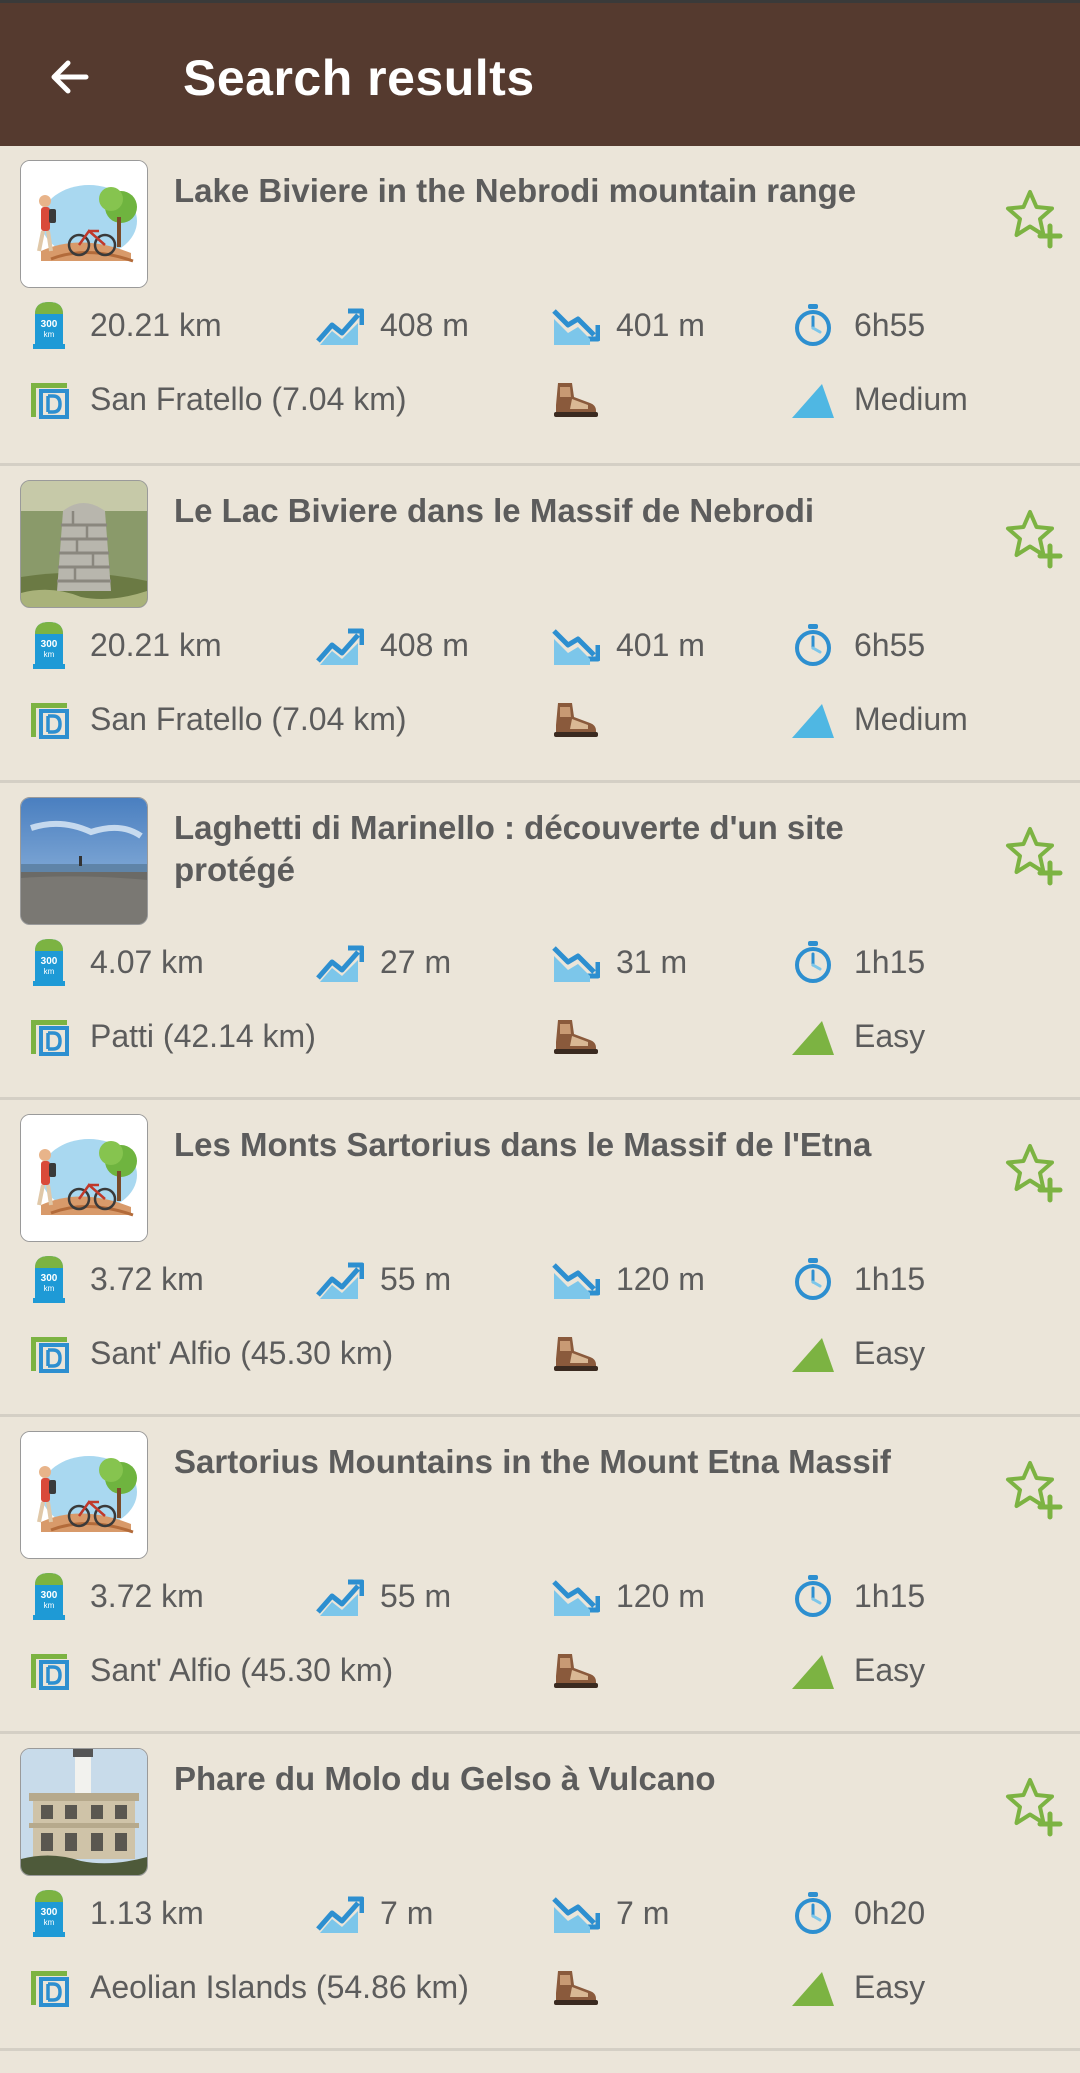 The width and height of the screenshot is (1080, 2073). What do you see at coordinates (855, 325) in the screenshot?
I see `duration-stat: 6h55` at bounding box center [855, 325].